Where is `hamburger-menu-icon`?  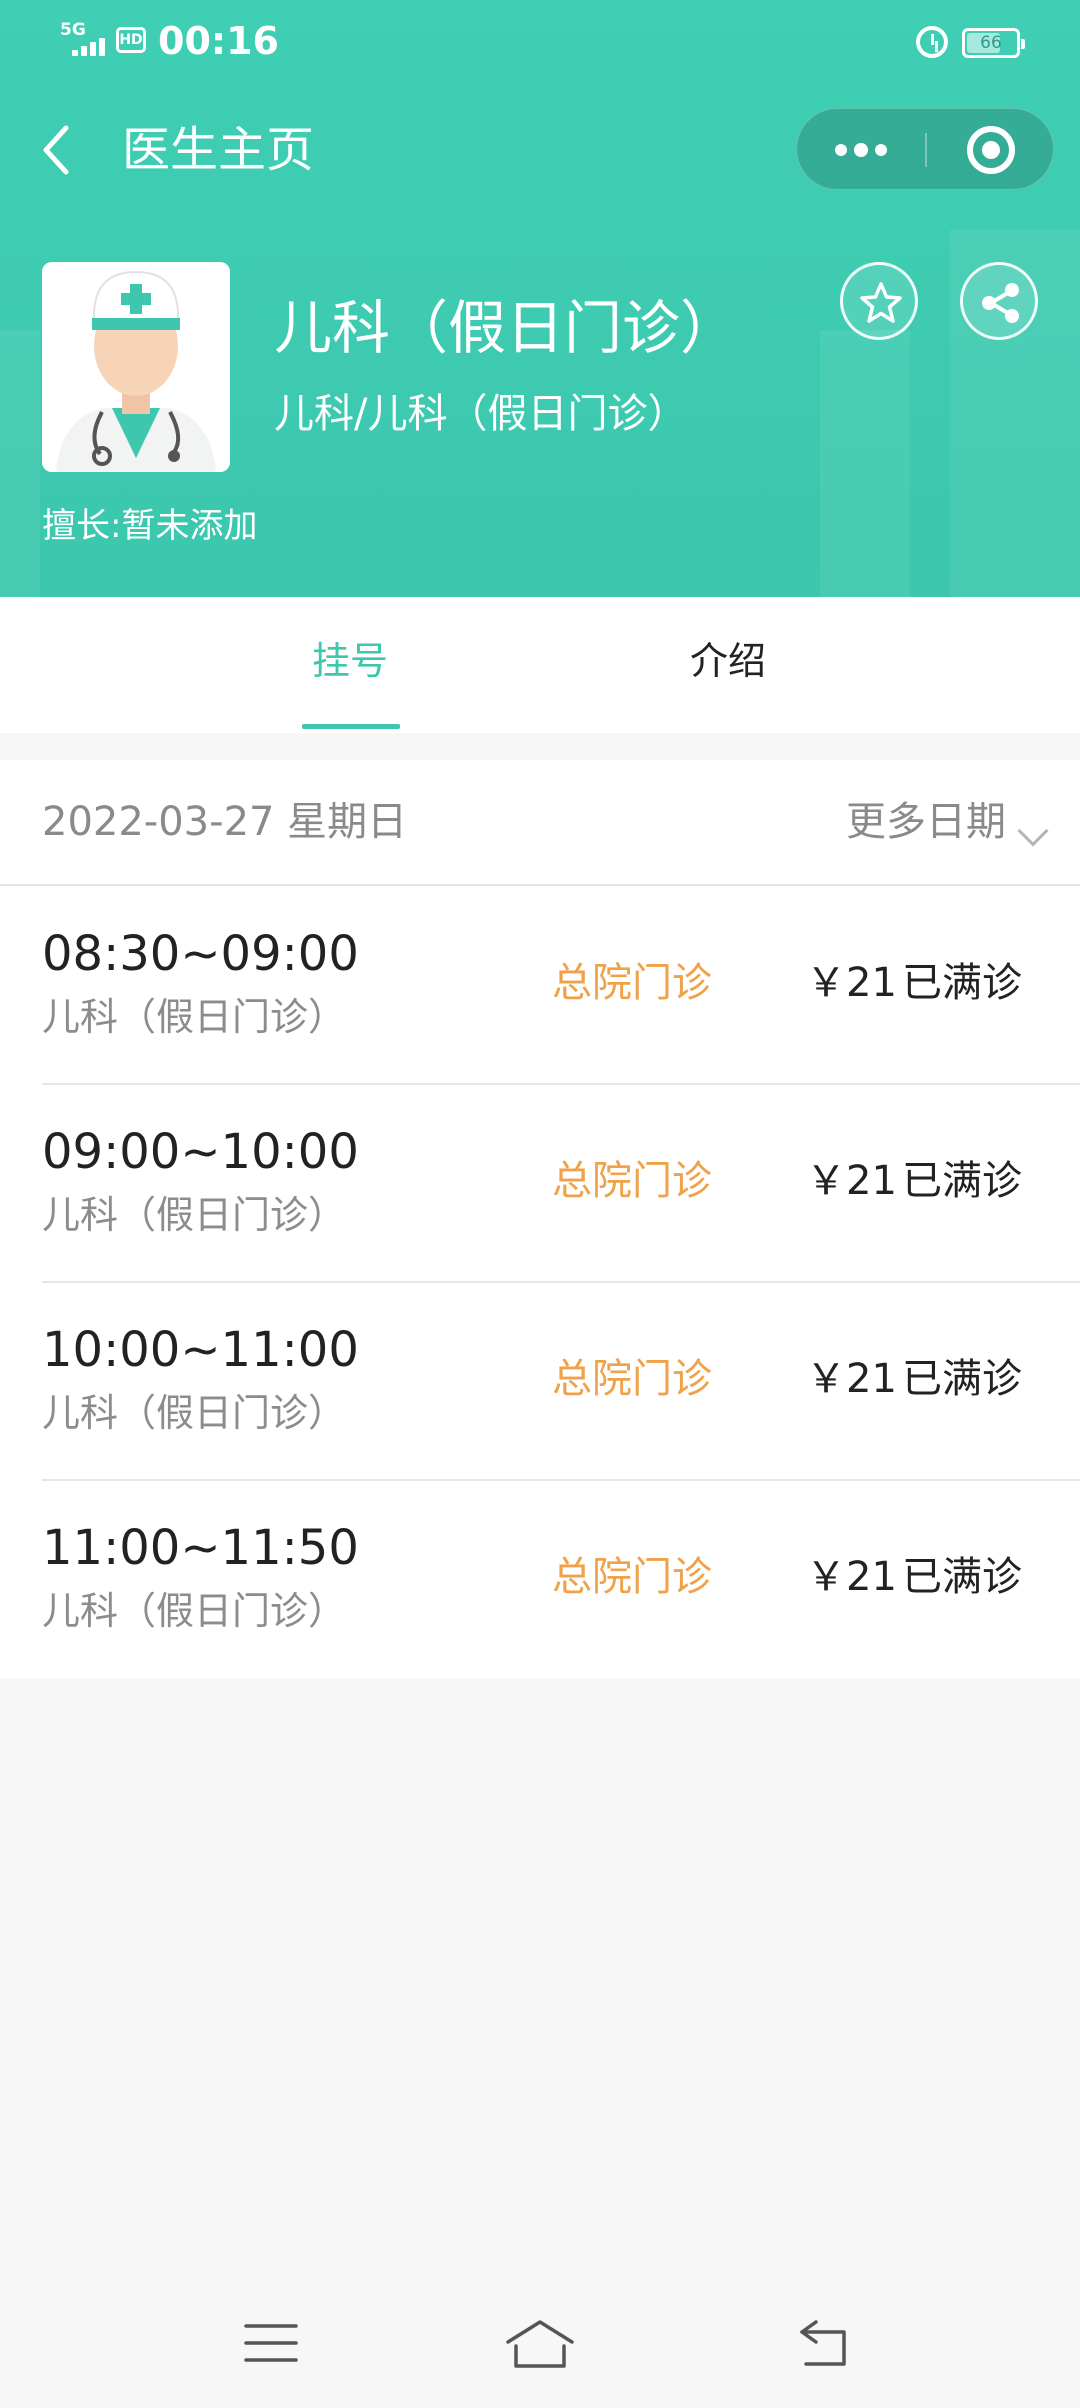
hamburger-menu-icon is located at coordinates (271, 2345).